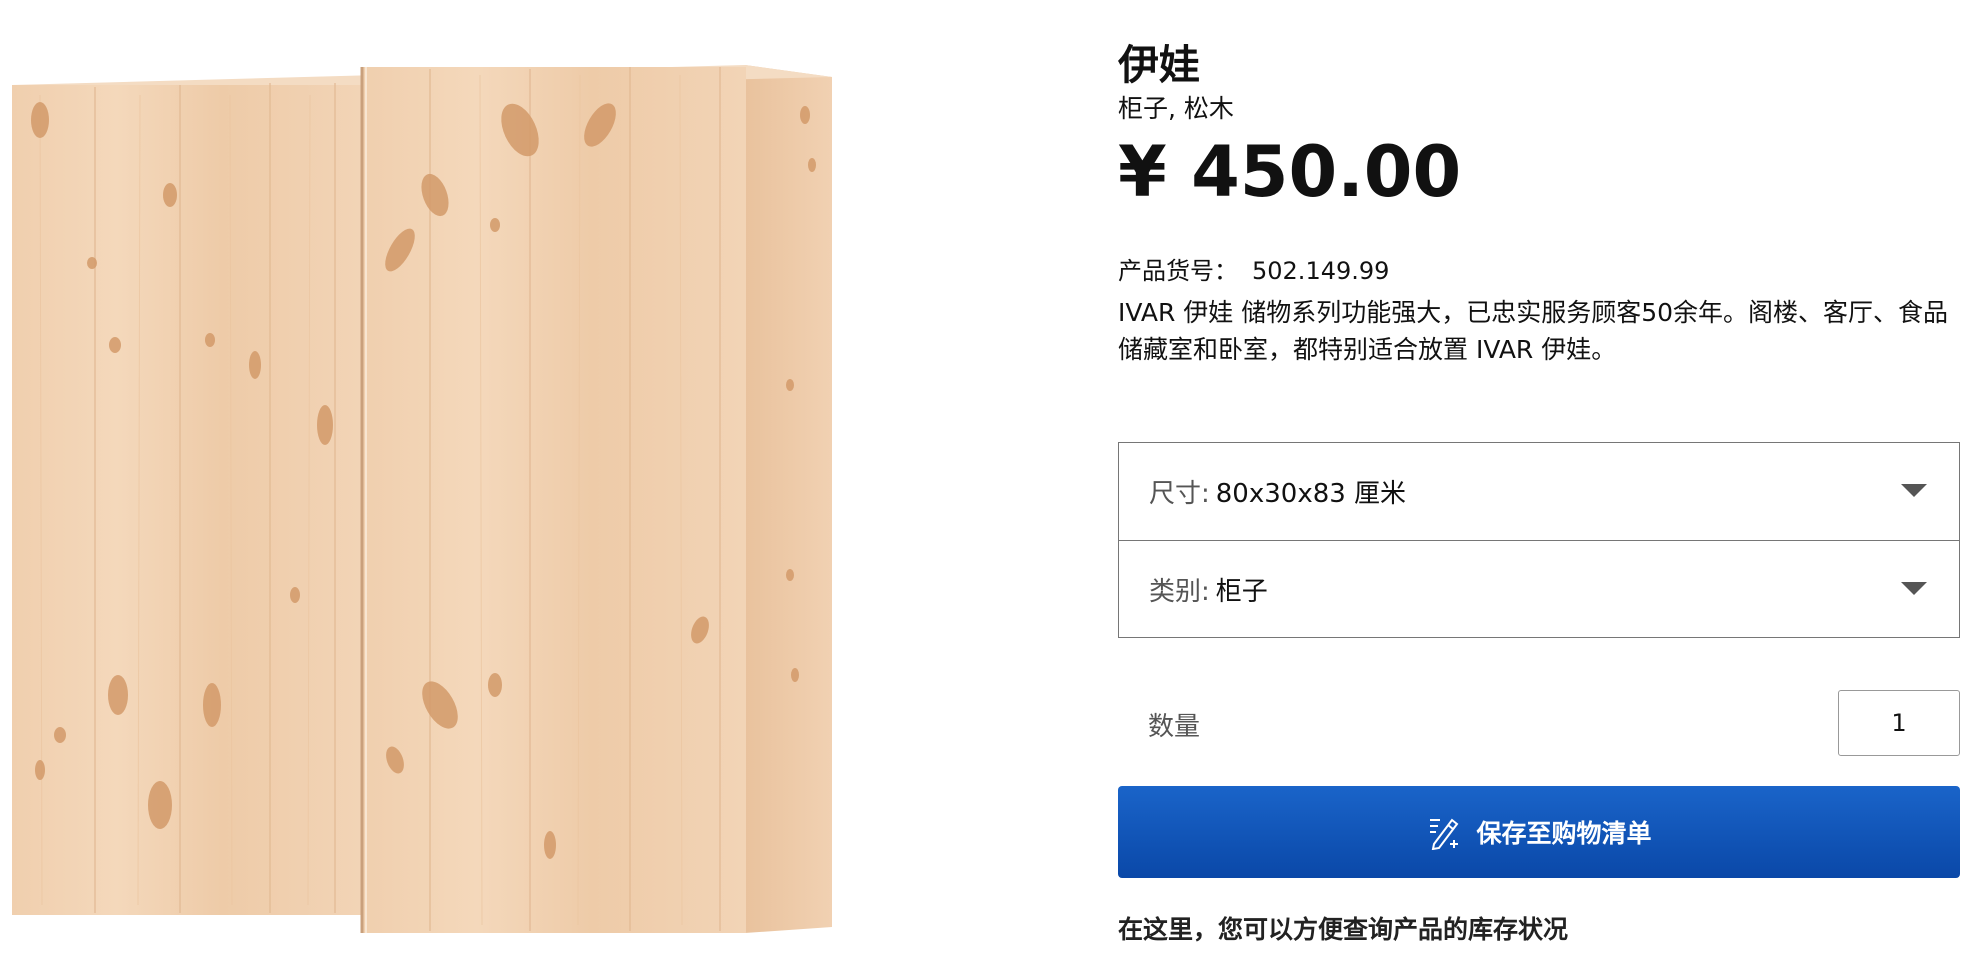 The image size is (1988, 954). What do you see at coordinates (1539, 588) in the screenshot?
I see `type-select: 类别: 柜子` at bounding box center [1539, 588].